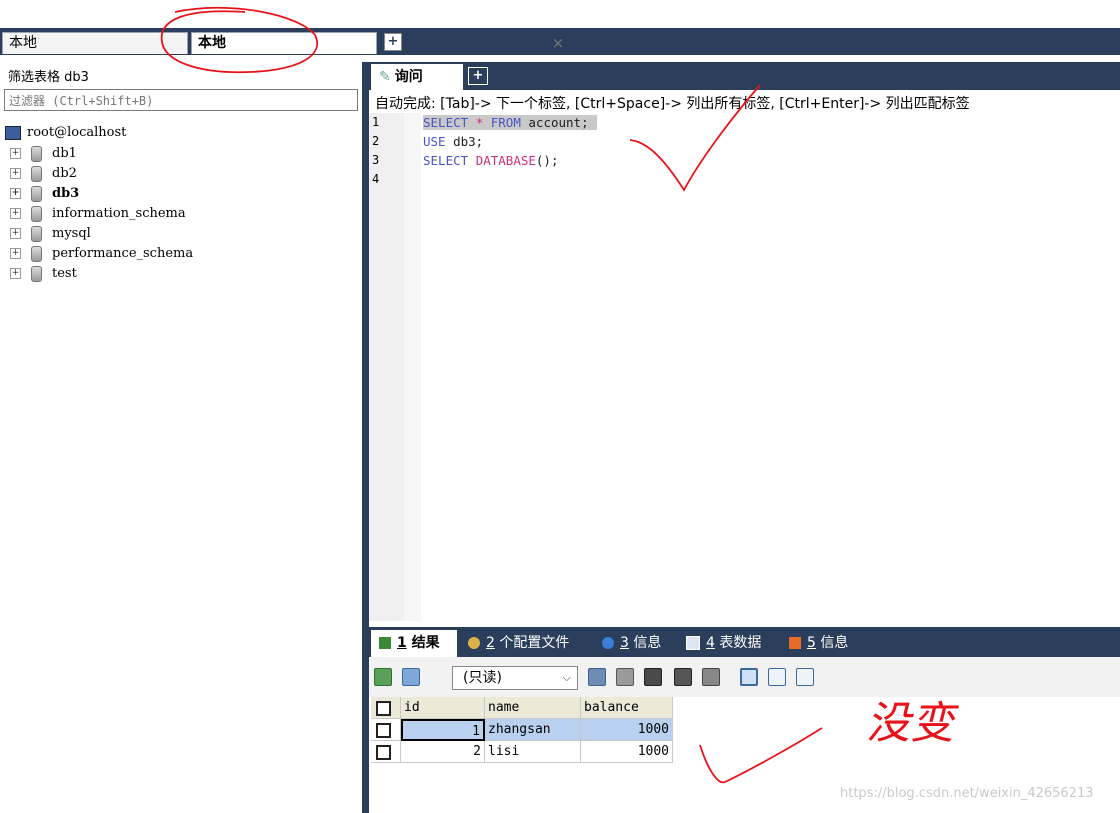 This screenshot has height=813, width=1120. What do you see at coordinates (443, 752) in the screenshot?
I see `table-cell-id: 2` at bounding box center [443, 752].